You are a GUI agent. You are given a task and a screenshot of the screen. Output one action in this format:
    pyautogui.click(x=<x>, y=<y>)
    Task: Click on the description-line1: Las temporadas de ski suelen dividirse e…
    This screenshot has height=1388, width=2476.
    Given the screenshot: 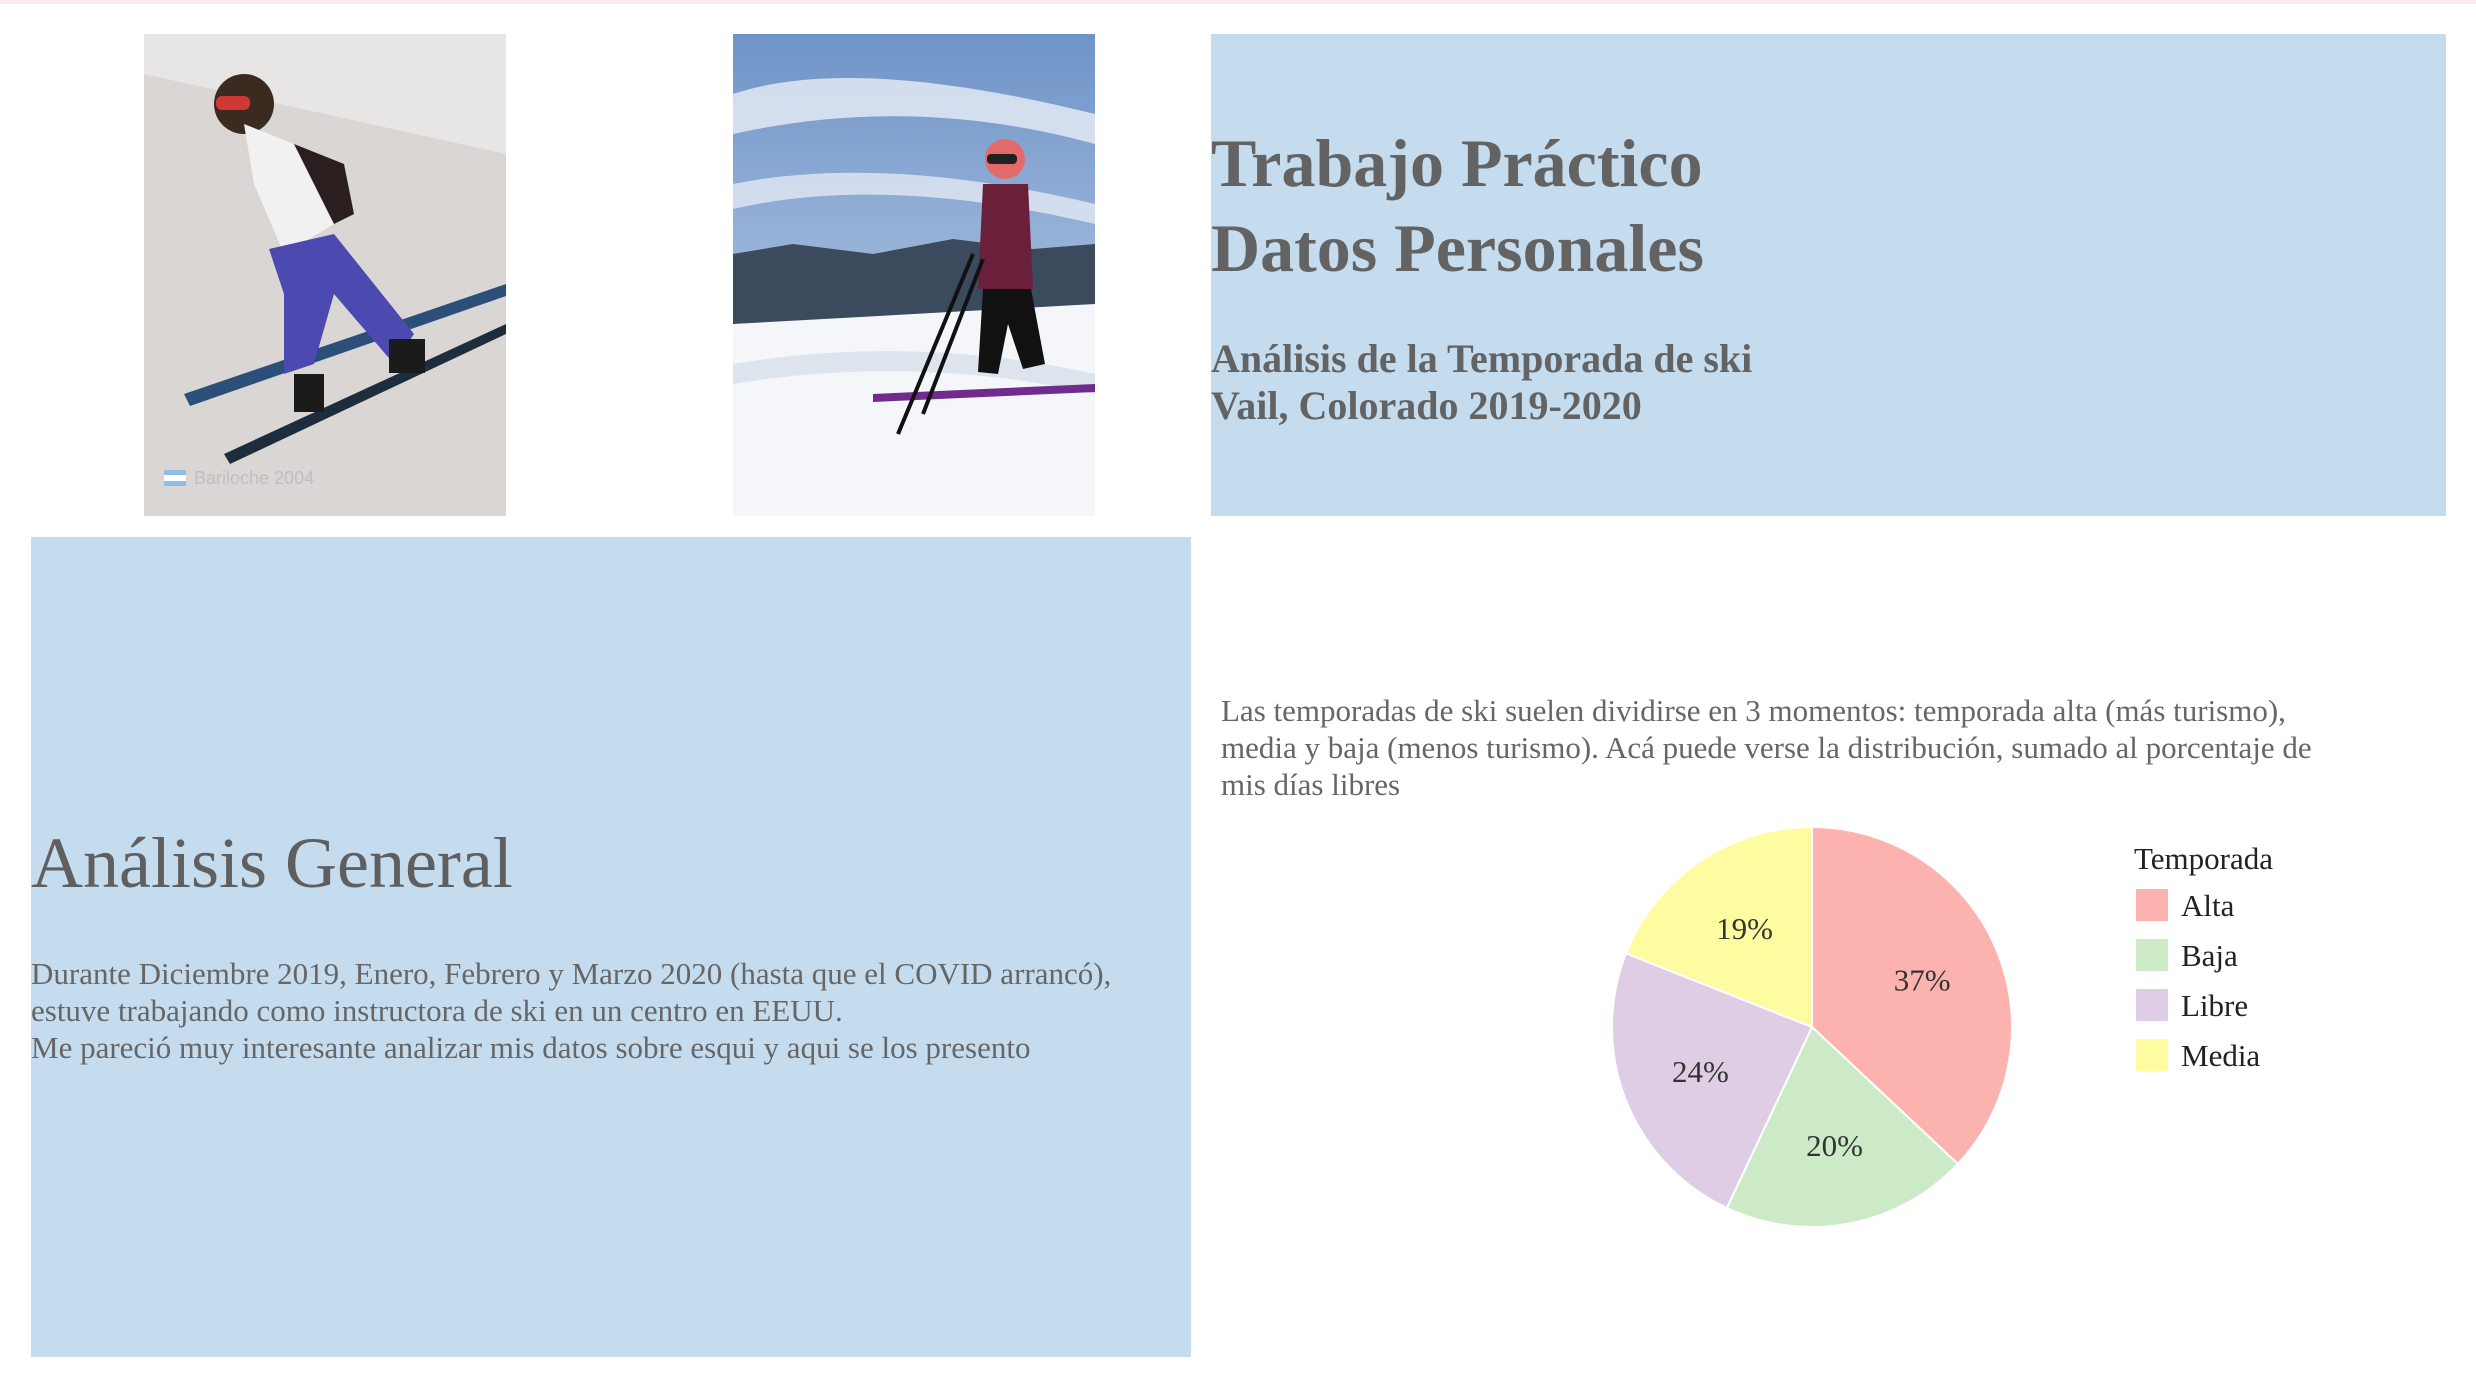 What is the action you would take?
    pyautogui.click(x=1753, y=710)
    